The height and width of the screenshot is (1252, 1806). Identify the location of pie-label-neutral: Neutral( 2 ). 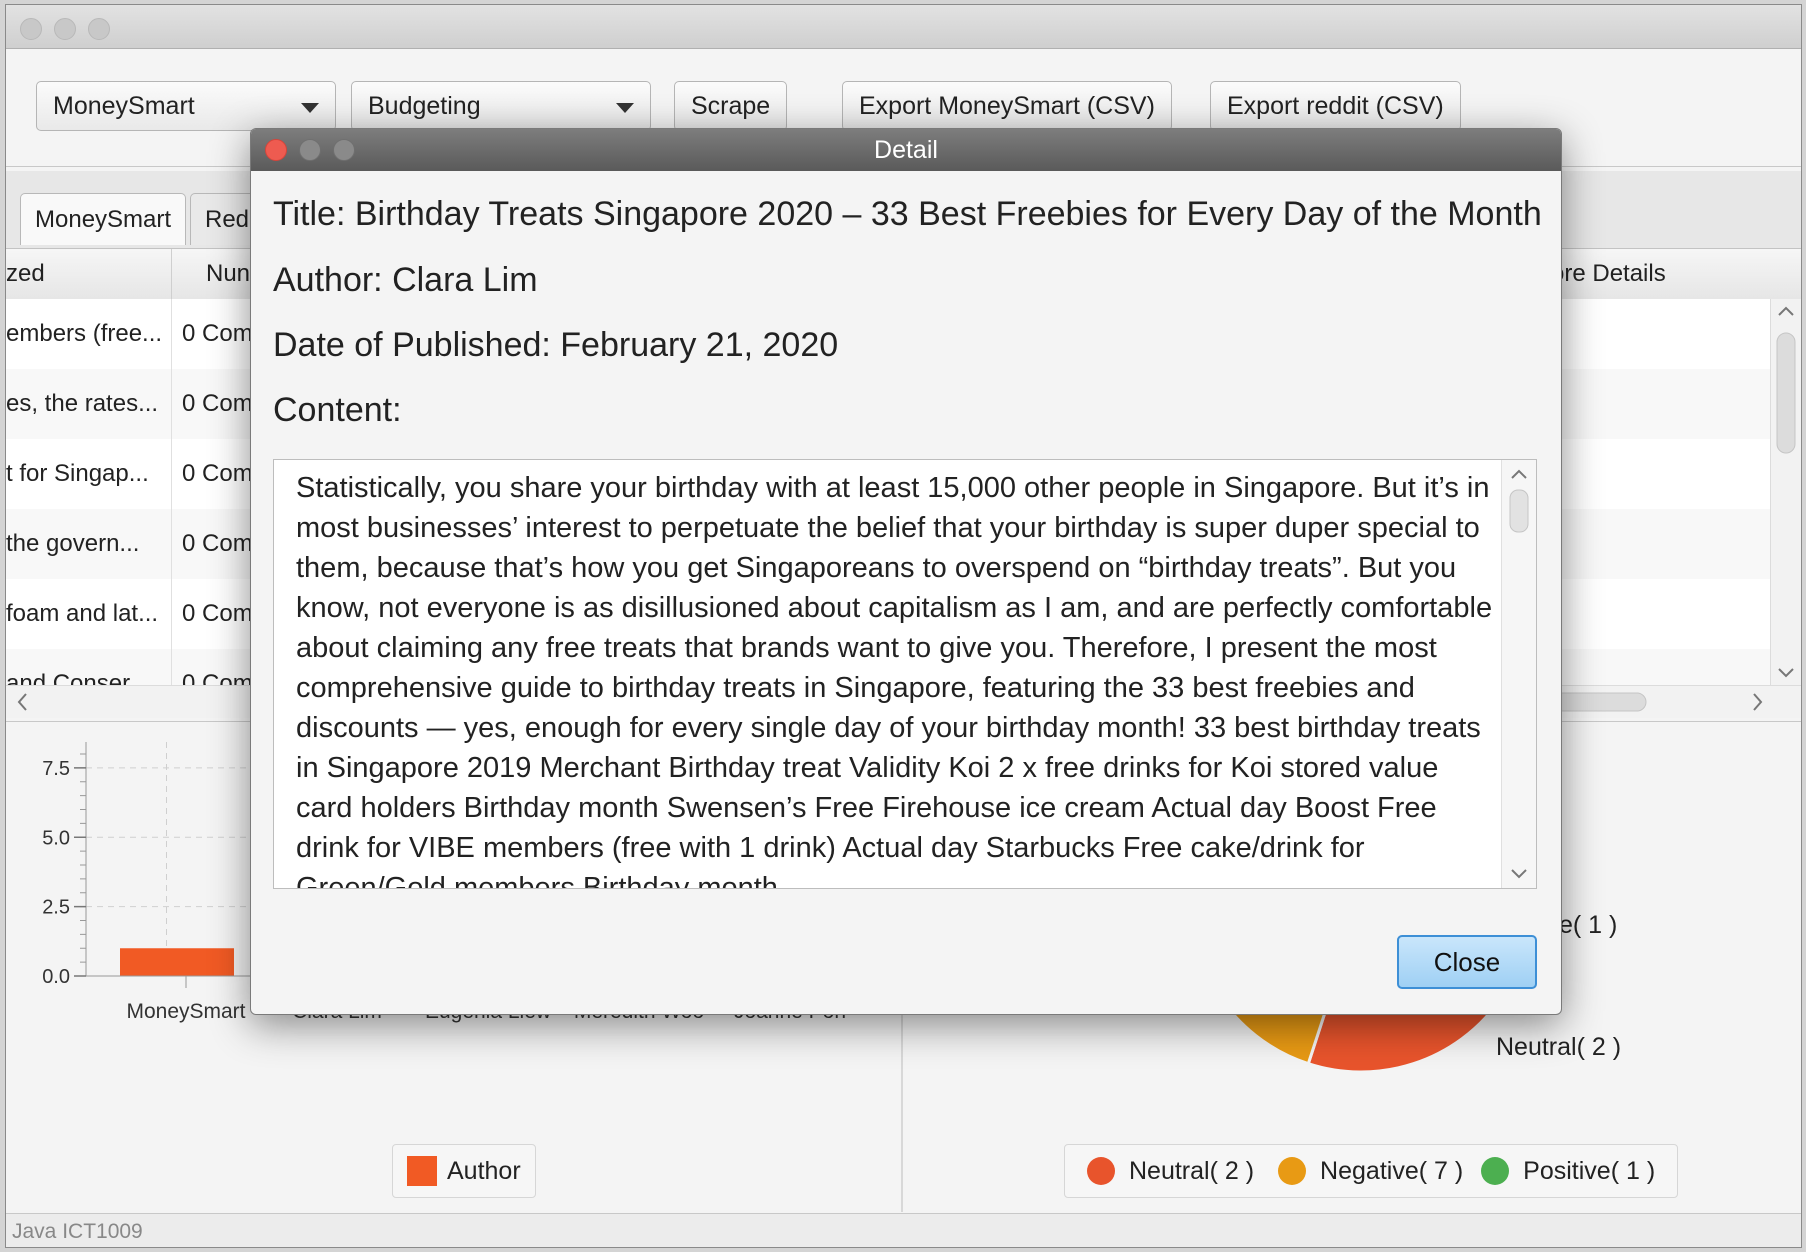
(1558, 1047).